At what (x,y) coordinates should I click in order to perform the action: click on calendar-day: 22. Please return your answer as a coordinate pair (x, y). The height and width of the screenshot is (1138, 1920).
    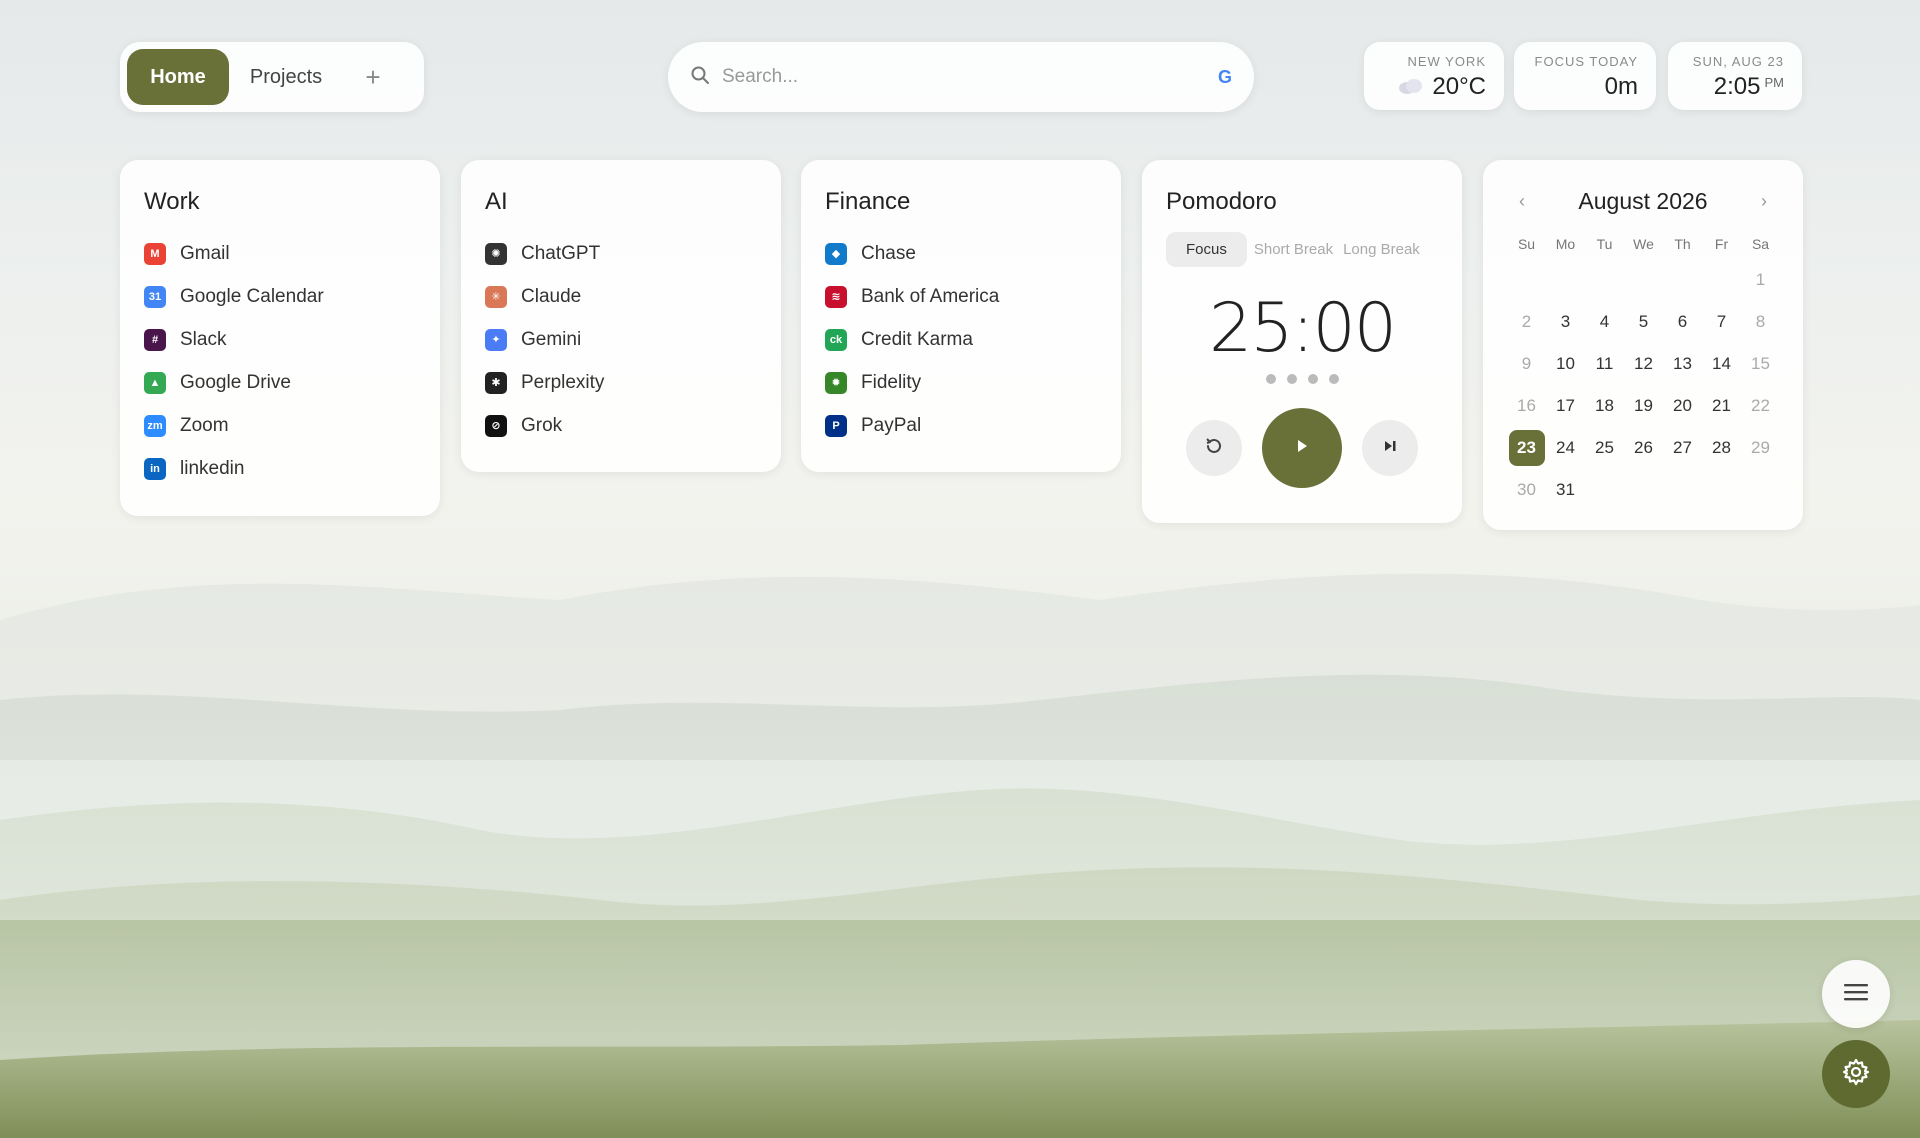
    Looking at the image, I should click on (1760, 406).